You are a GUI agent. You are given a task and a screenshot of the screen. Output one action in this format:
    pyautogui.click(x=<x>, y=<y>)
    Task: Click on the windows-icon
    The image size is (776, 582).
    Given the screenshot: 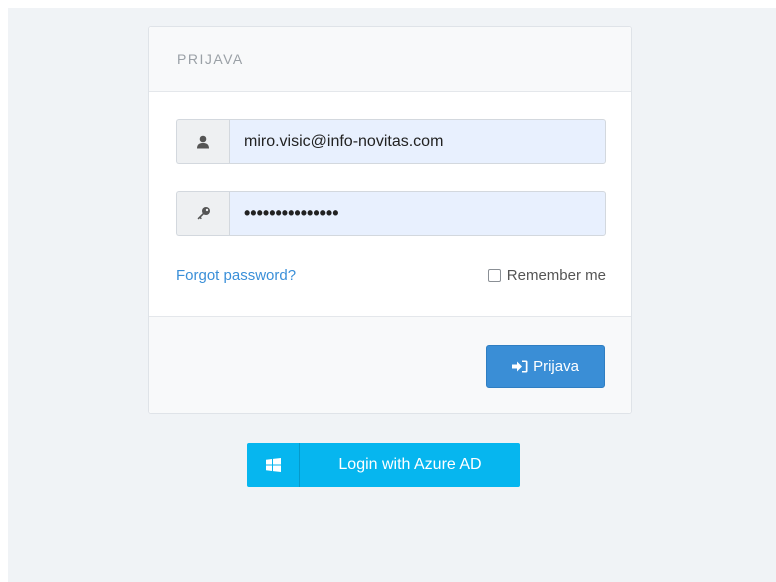 What is the action you would take?
    pyautogui.click(x=273, y=465)
    